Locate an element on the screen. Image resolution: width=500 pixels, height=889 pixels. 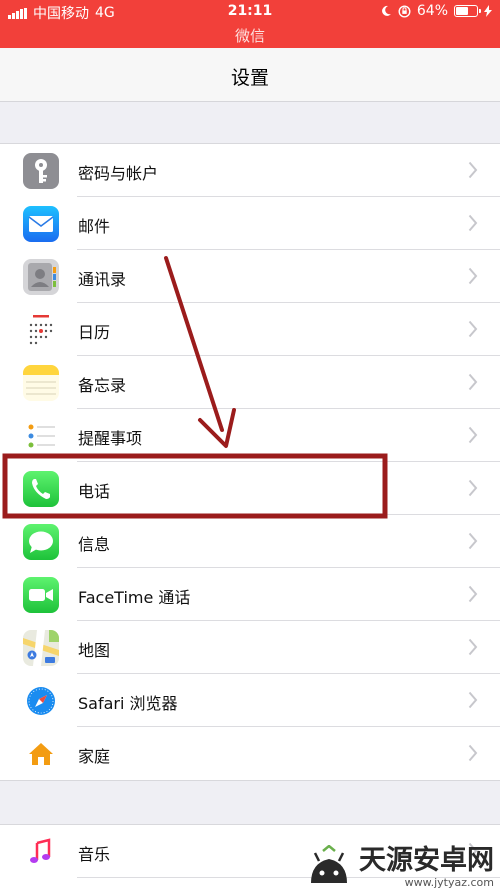
music-icon is located at coordinates (41, 852).